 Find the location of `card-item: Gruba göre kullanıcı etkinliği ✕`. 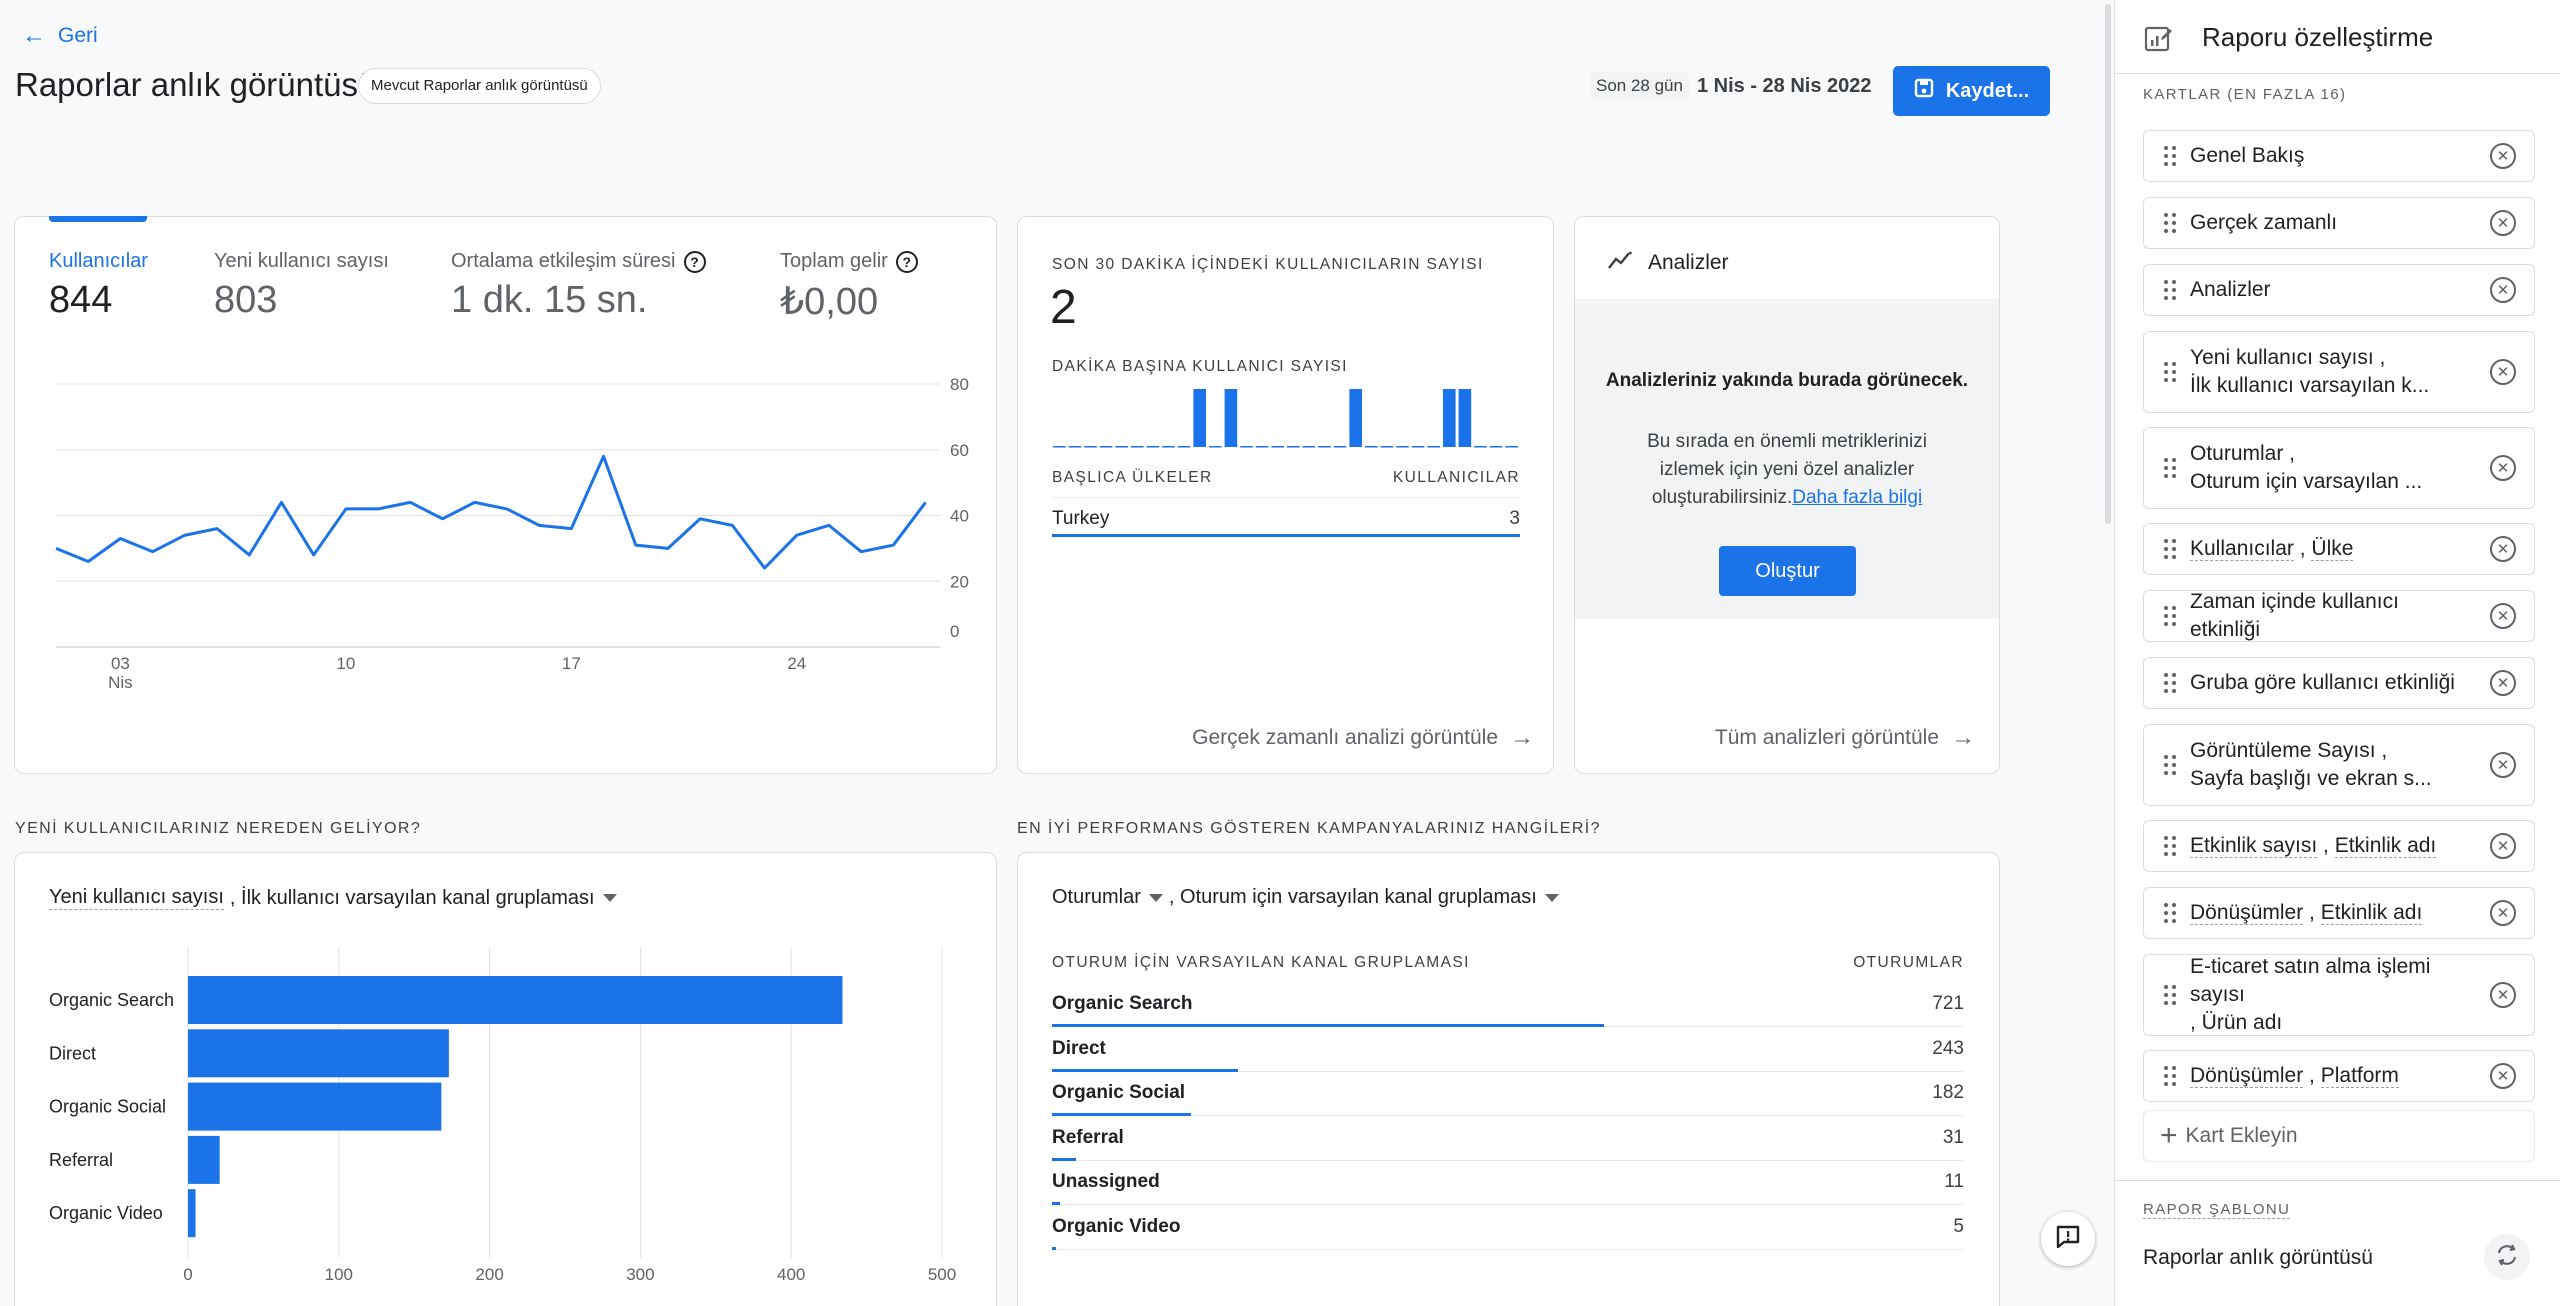

card-item: Gruba göre kullanıcı etkinliği ✕ is located at coordinates (2339, 683).